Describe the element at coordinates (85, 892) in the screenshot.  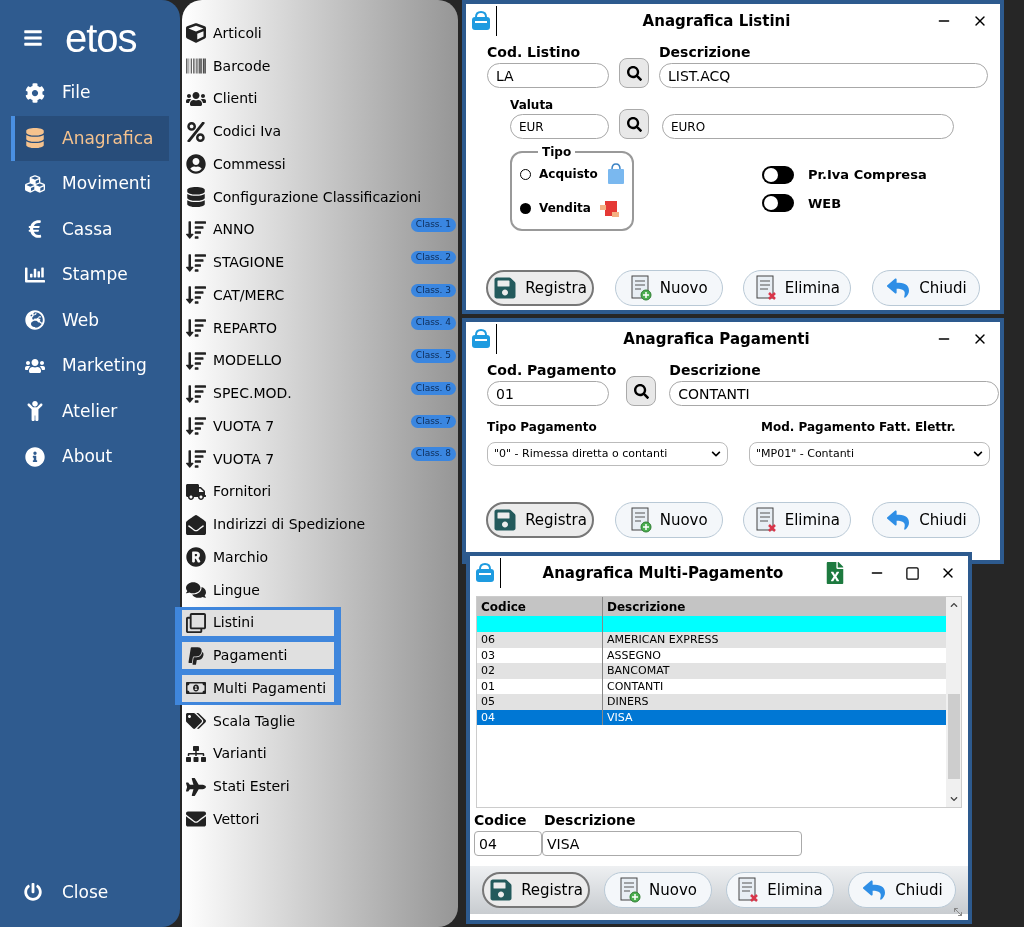
I see `close-link: Close` at that location.